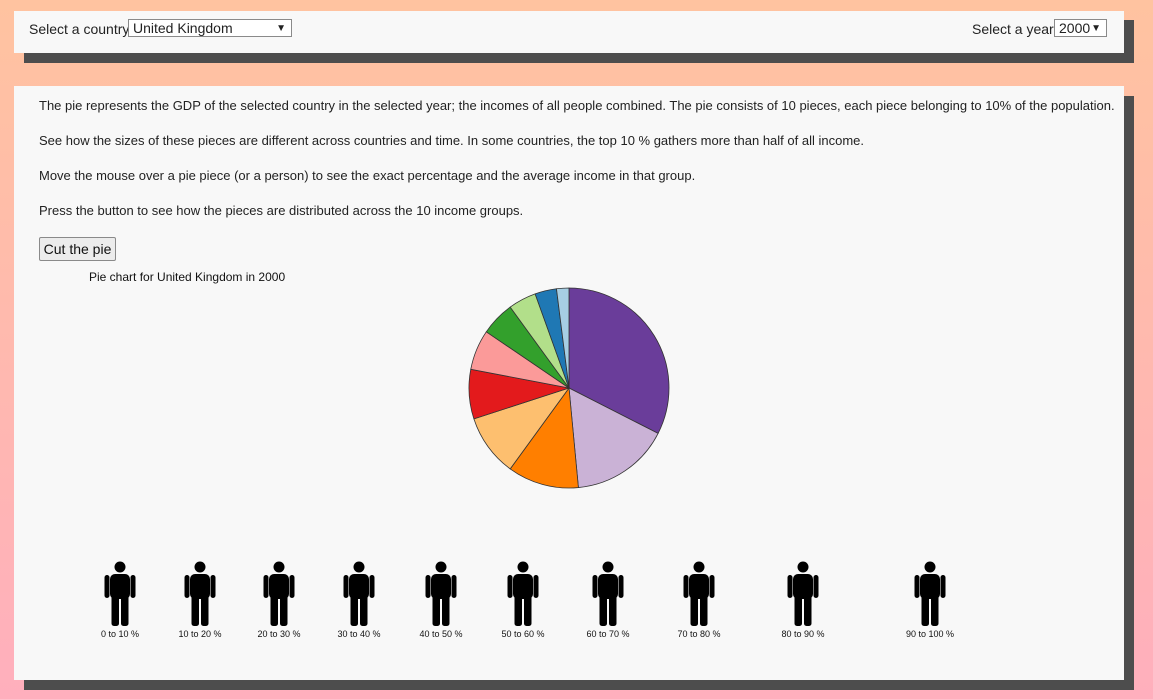 This screenshot has width=1153, height=699. Describe the element at coordinates (200, 634) in the screenshot. I see `person-label: 10 to 20 %` at that location.